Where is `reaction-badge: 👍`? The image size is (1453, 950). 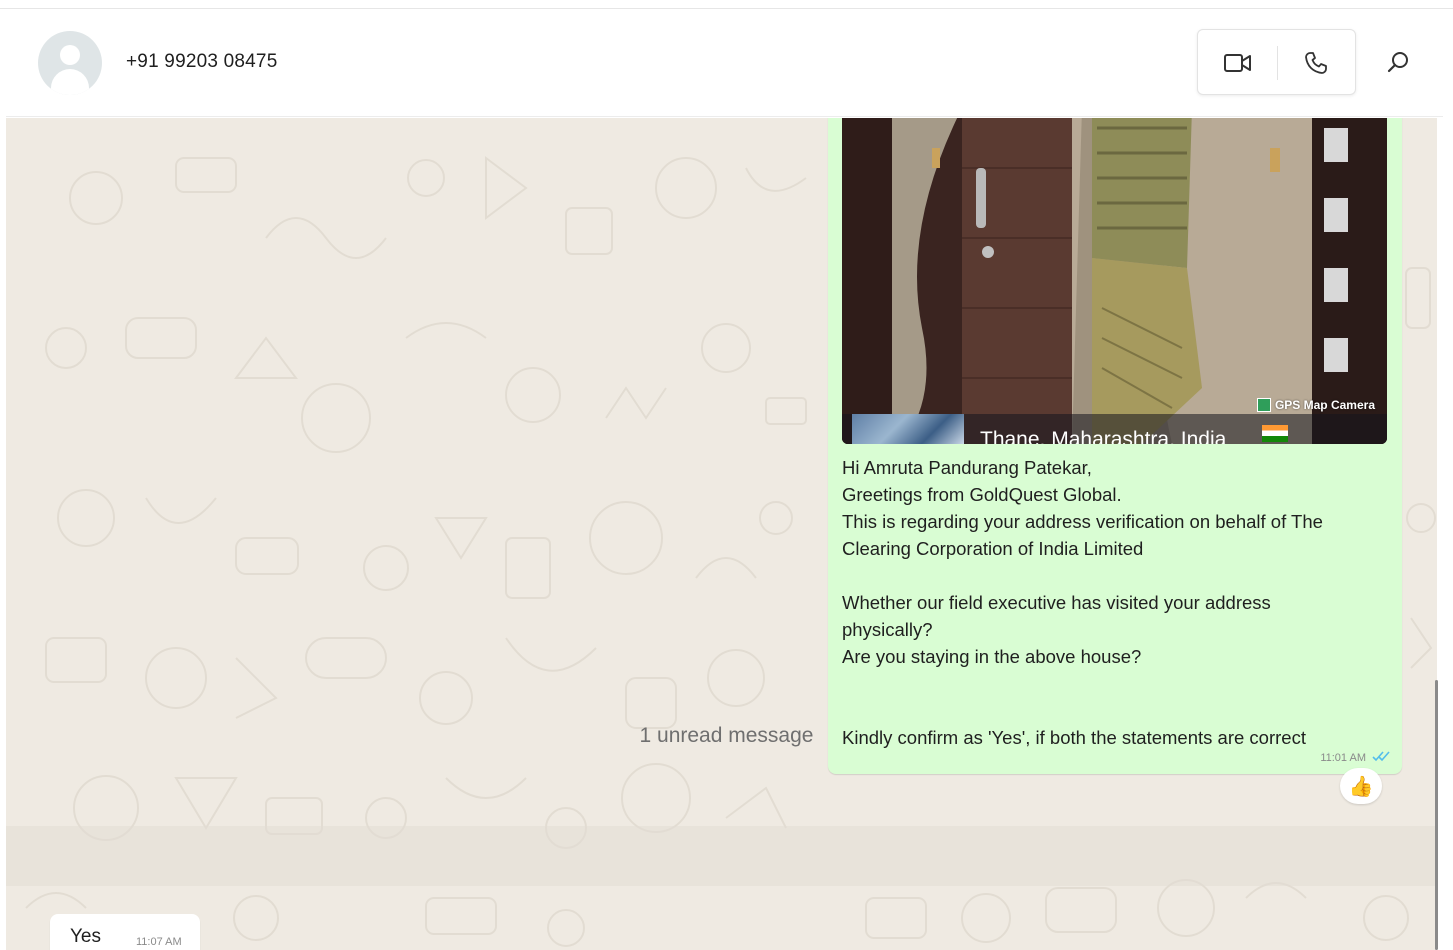 reaction-badge: 👍 is located at coordinates (1361, 786).